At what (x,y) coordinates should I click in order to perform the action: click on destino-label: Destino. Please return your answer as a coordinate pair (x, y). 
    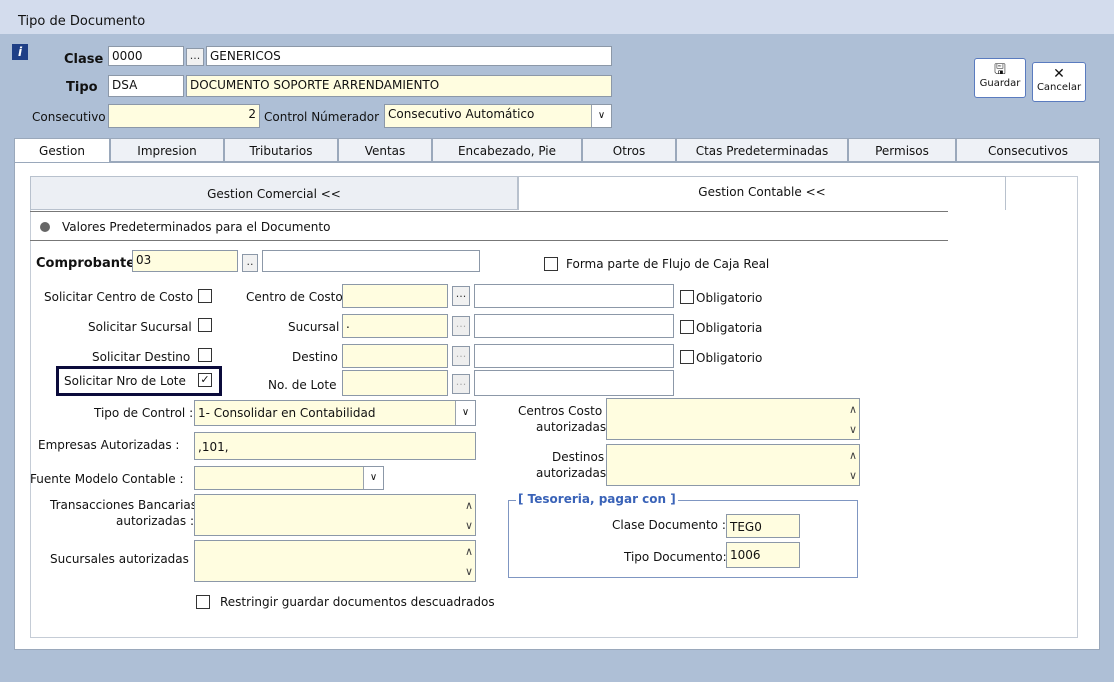
    Looking at the image, I should click on (315, 357).